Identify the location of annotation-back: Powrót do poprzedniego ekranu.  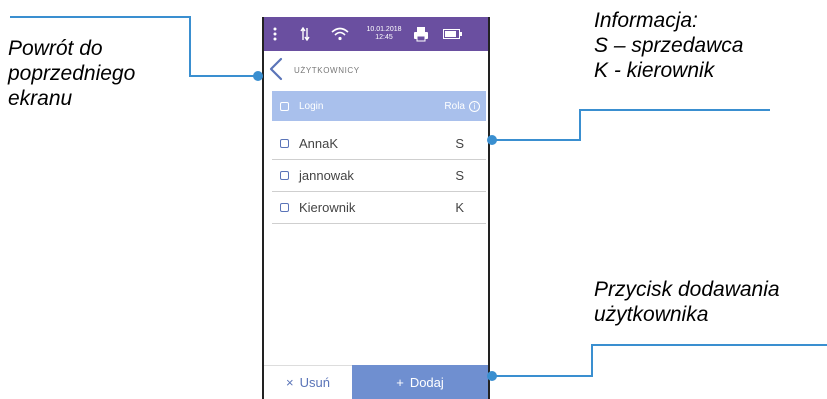
(71, 73).